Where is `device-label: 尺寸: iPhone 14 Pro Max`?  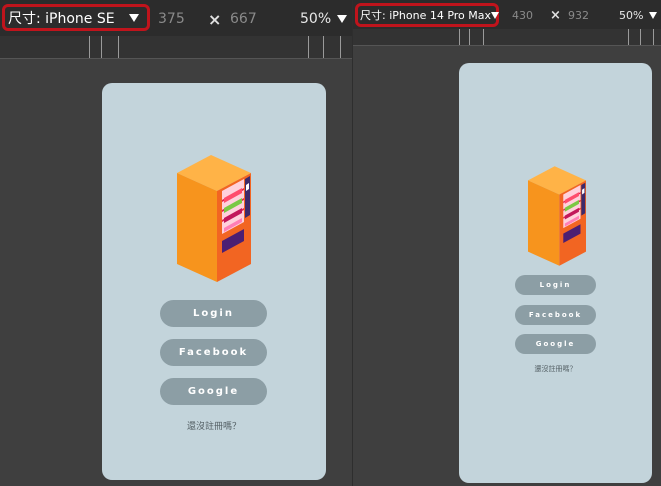
device-label: 尺寸: iPhone 14 Pro Max is located at coordinates (426, 15).